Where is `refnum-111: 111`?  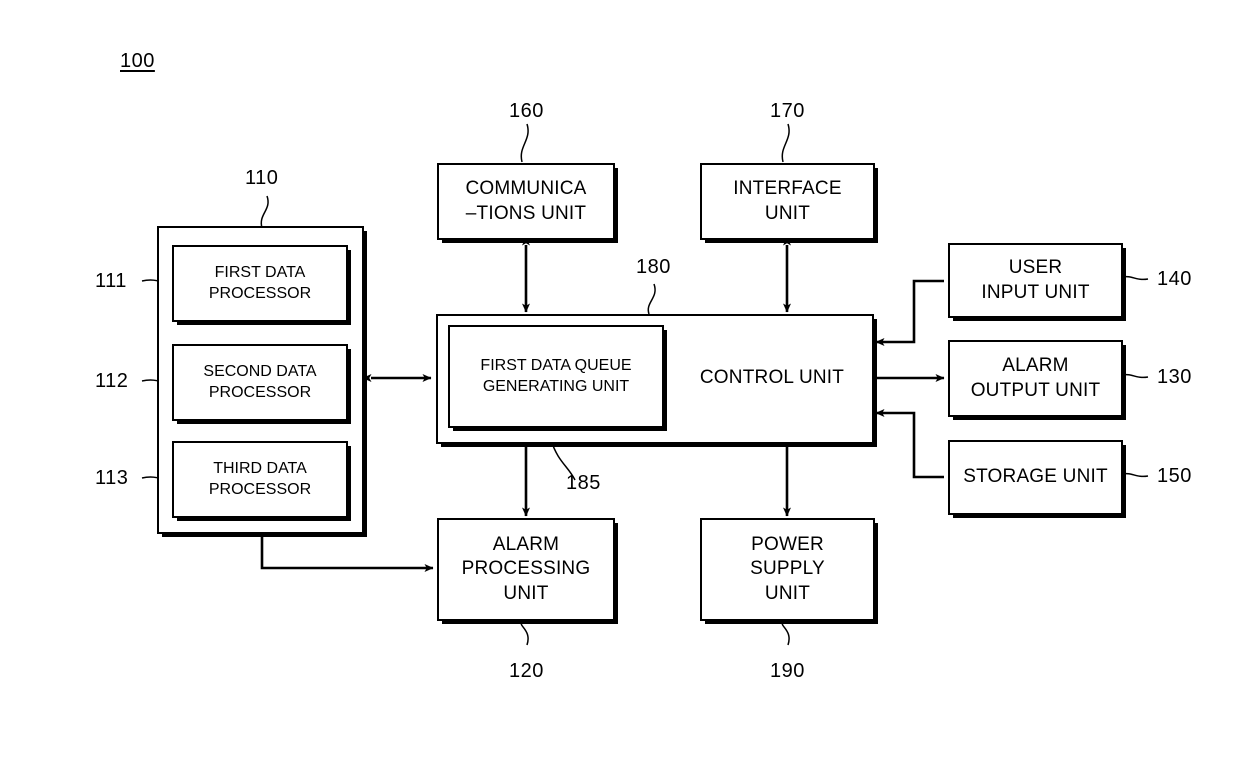 refnum-111: 111 is located at coordinates (111, 281).